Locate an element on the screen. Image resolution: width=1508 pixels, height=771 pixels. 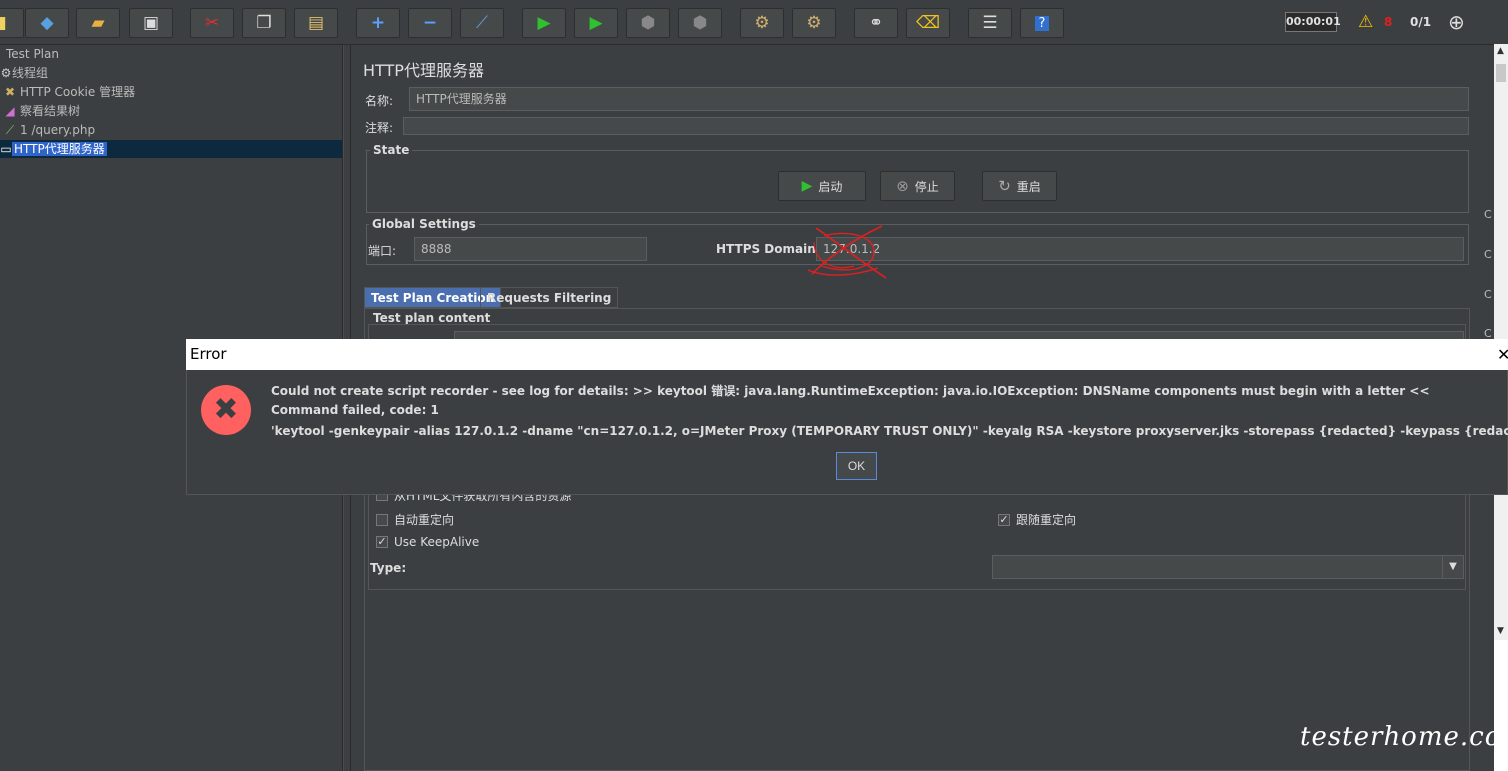
keepalive-option: ✓ Use KeepAlive is located at coordinates (427, 542).